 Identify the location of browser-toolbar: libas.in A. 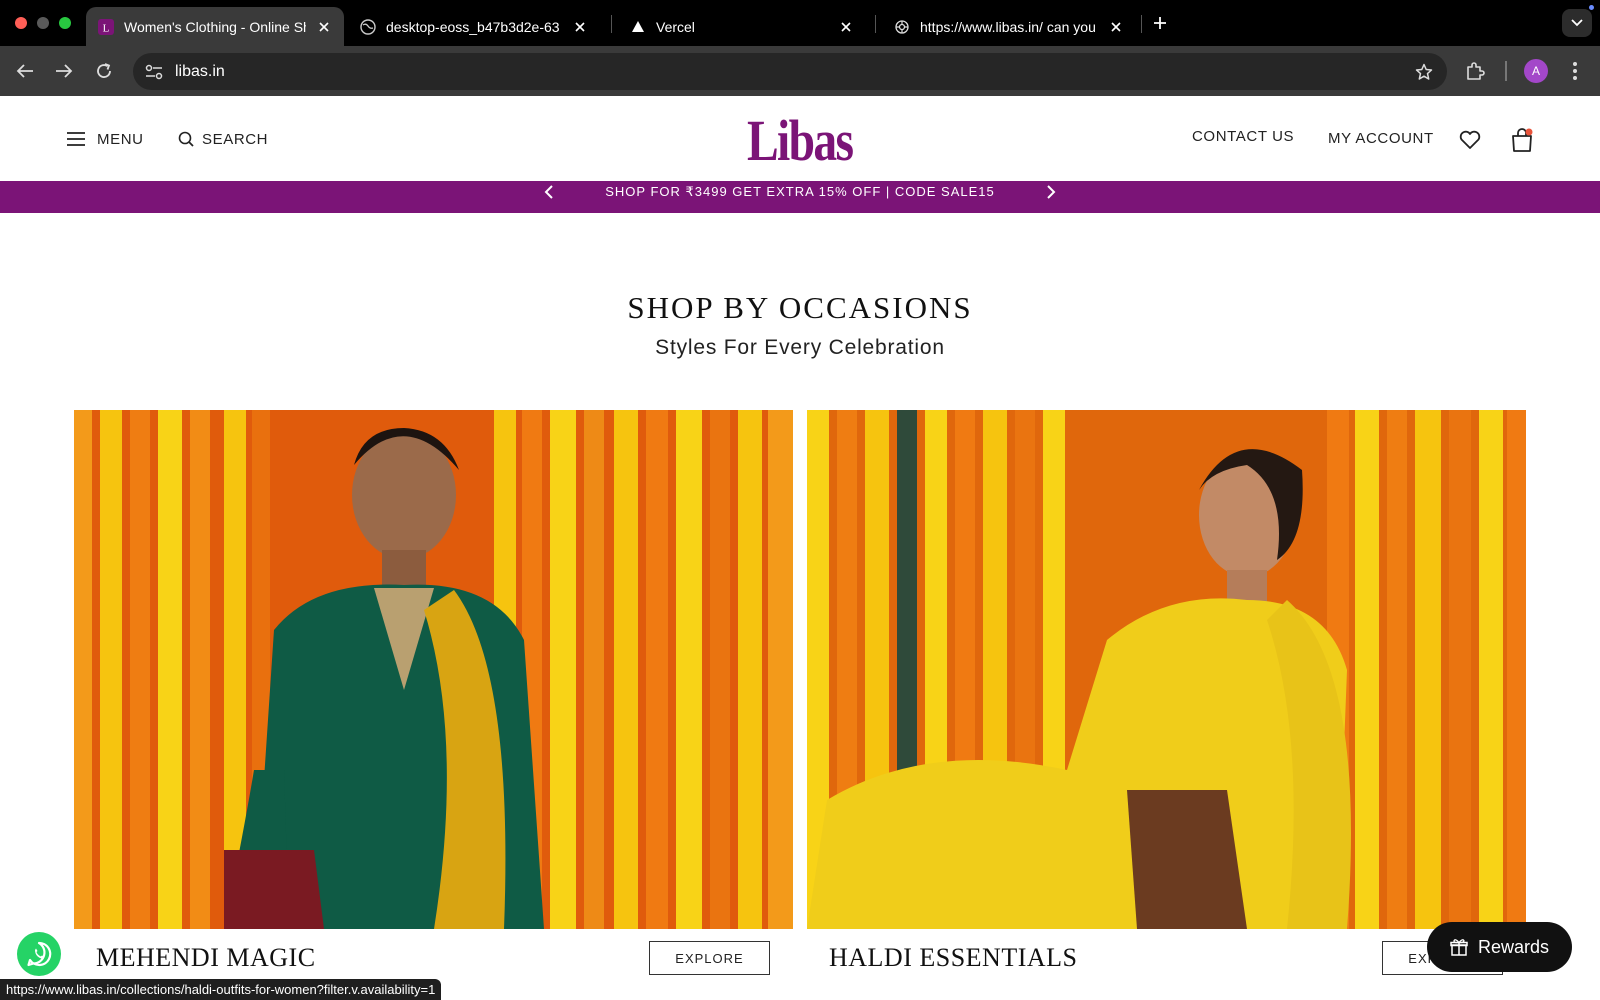
(800, 71).